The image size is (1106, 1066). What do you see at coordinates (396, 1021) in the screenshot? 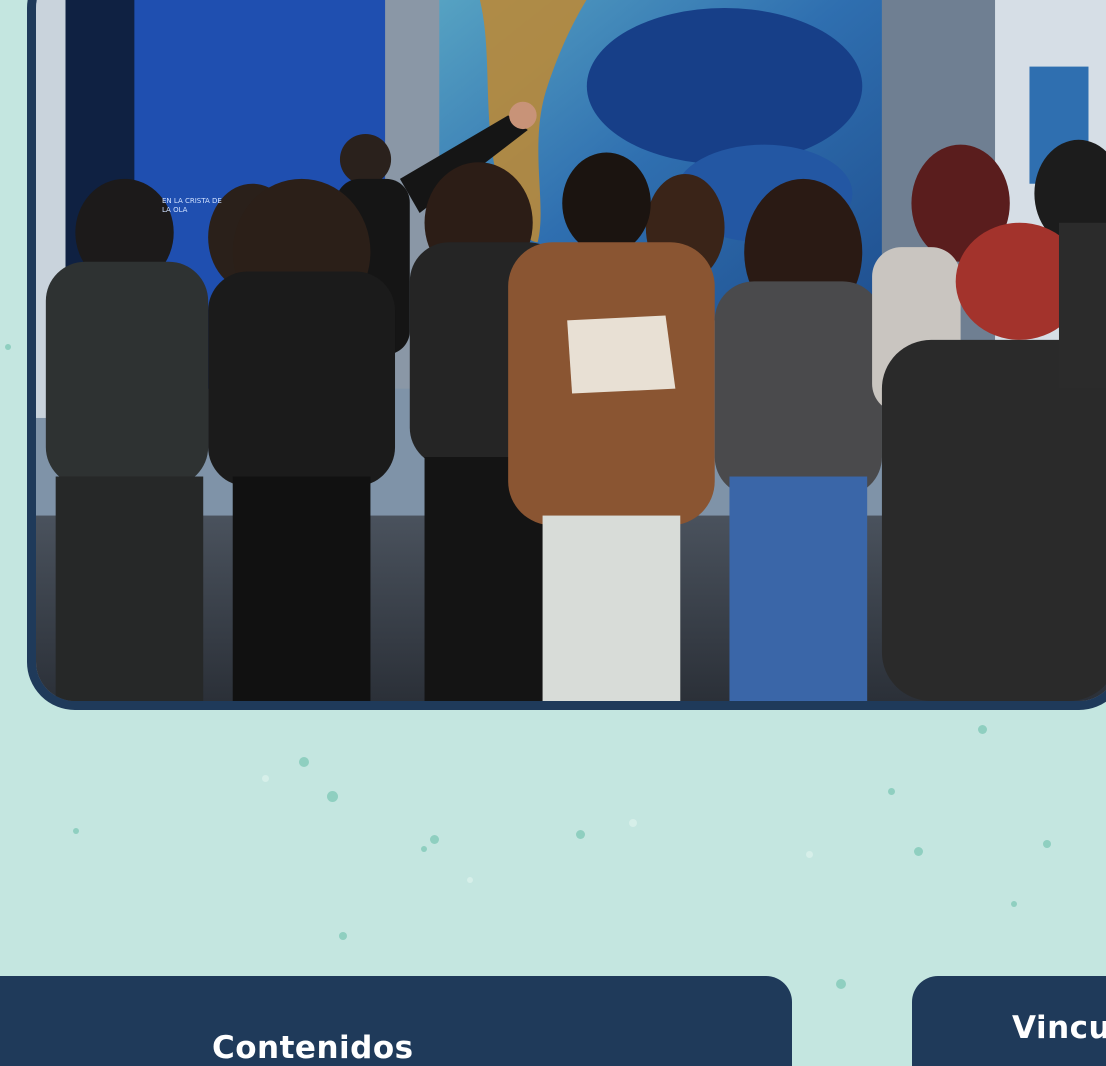
I see `contenidos-card: Contenidos` at bounding box center [396, 1021].